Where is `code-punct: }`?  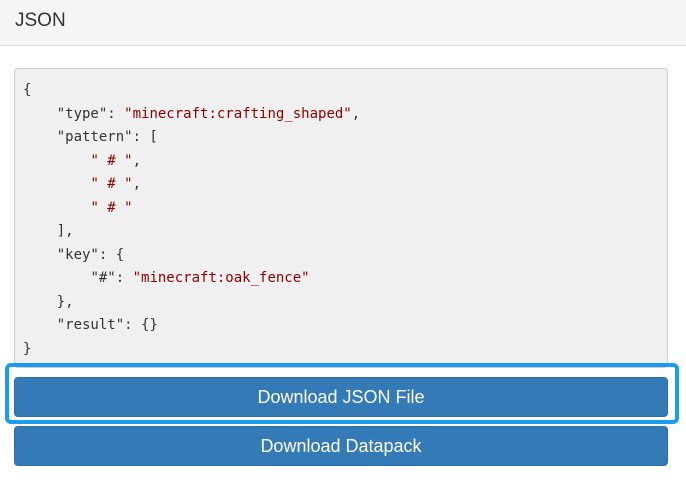 code-punct: } is located at coordinates (27, 348).